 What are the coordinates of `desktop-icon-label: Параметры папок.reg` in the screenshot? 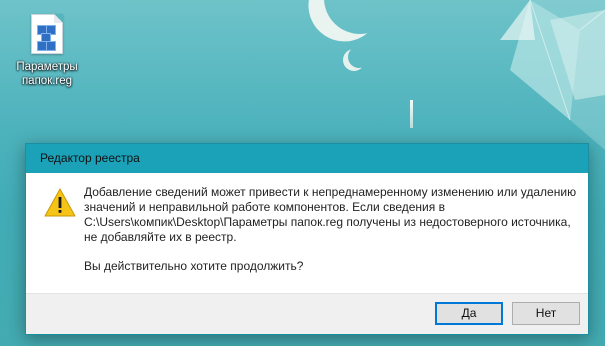 It's located at (47, 74).